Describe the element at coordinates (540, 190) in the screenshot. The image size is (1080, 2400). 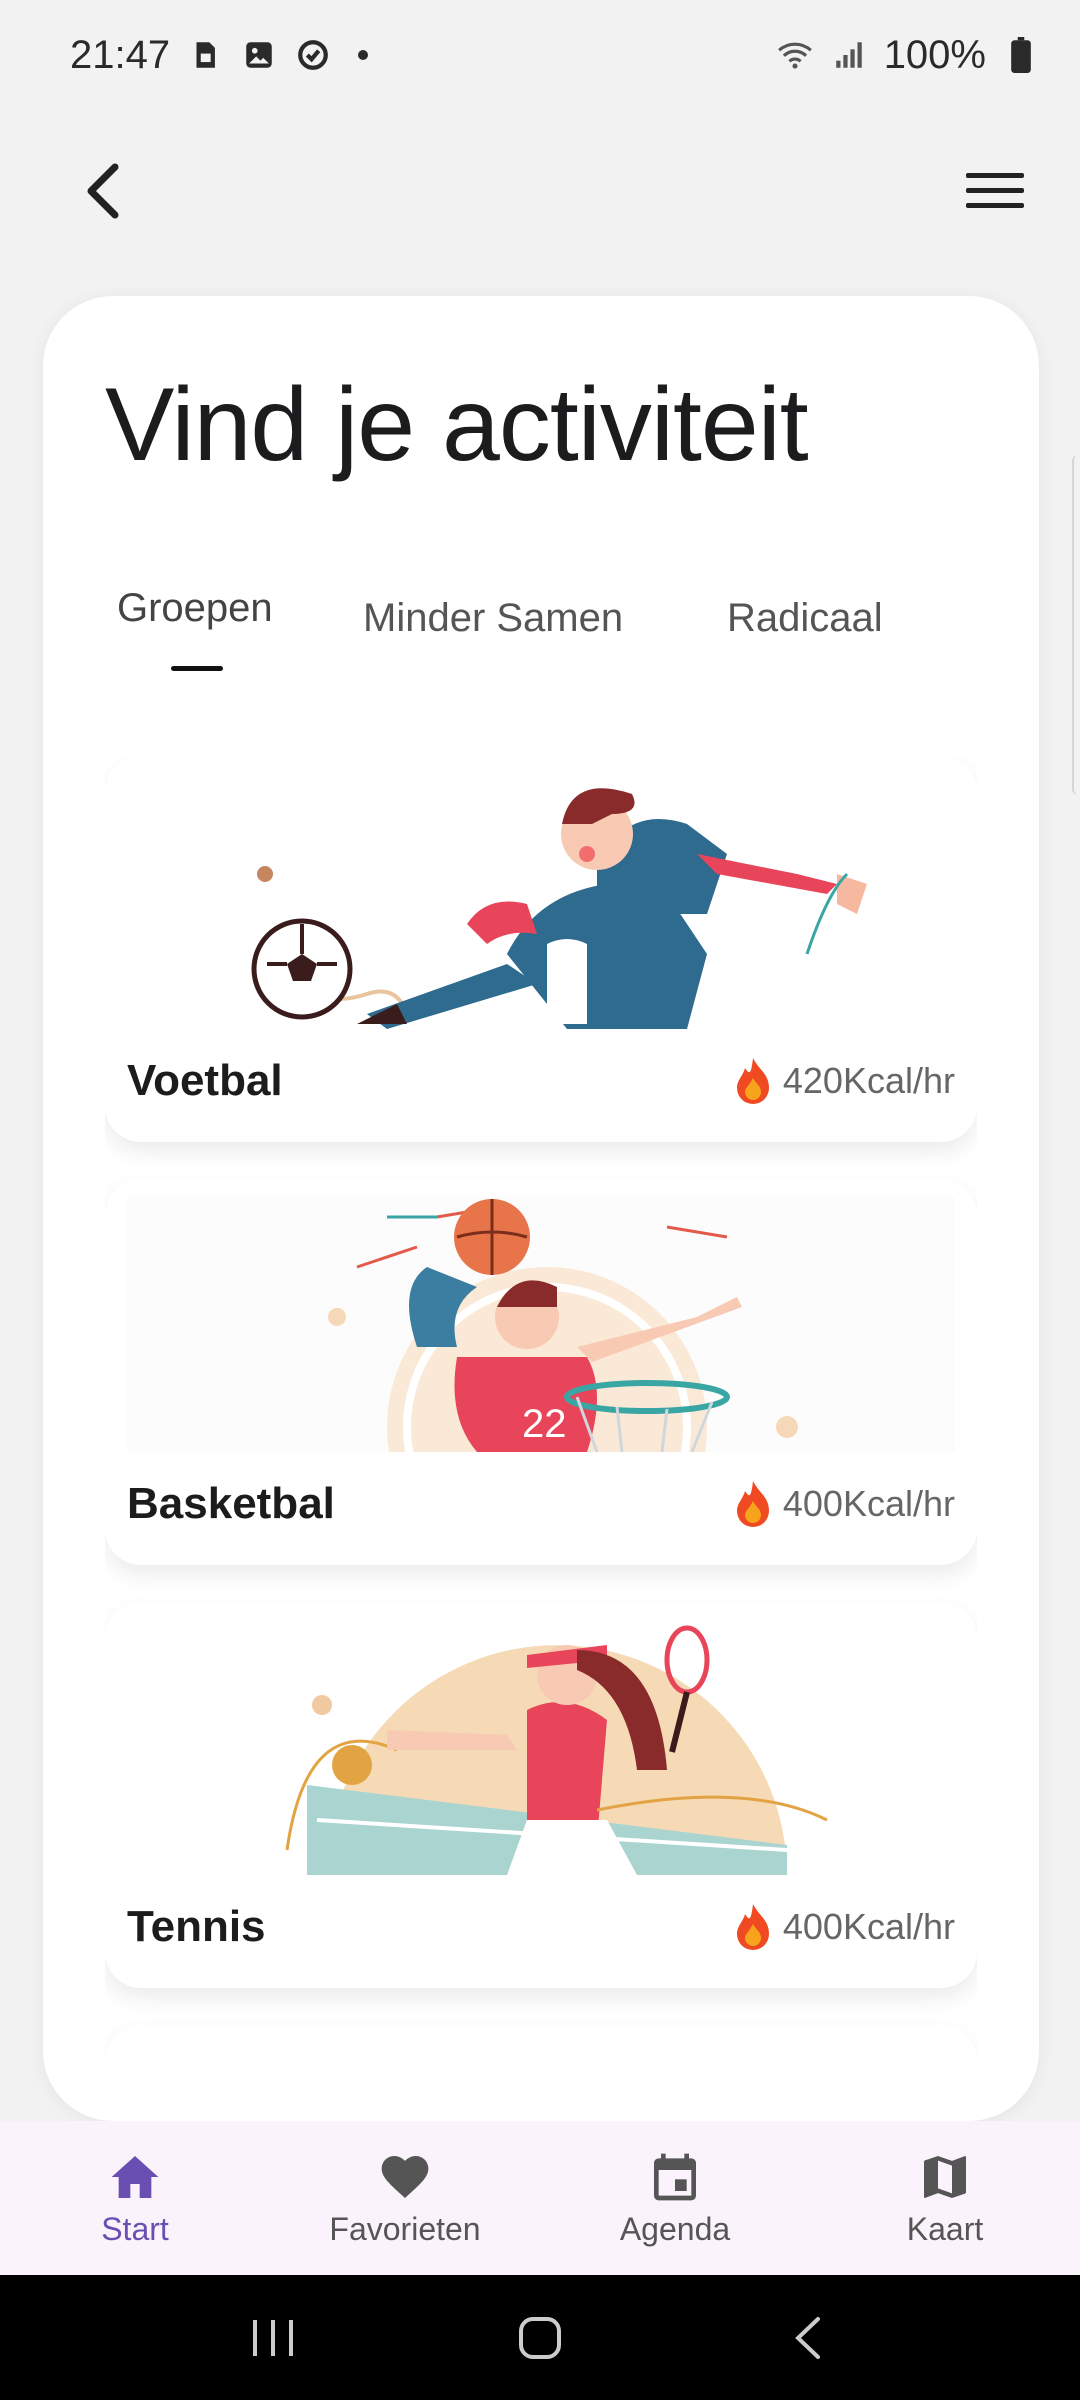
I see `app-bar` at that location.